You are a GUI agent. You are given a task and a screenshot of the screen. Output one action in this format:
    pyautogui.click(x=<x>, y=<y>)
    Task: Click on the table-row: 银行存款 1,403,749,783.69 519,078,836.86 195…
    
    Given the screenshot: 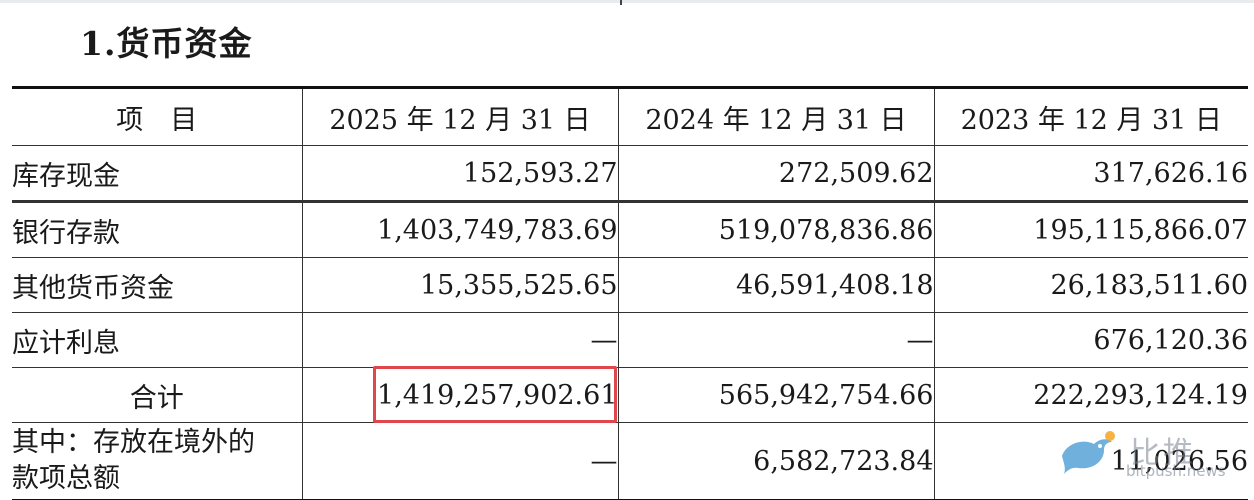 What is the action you would take?
    pyautogui.click(x=630, y=229)
    